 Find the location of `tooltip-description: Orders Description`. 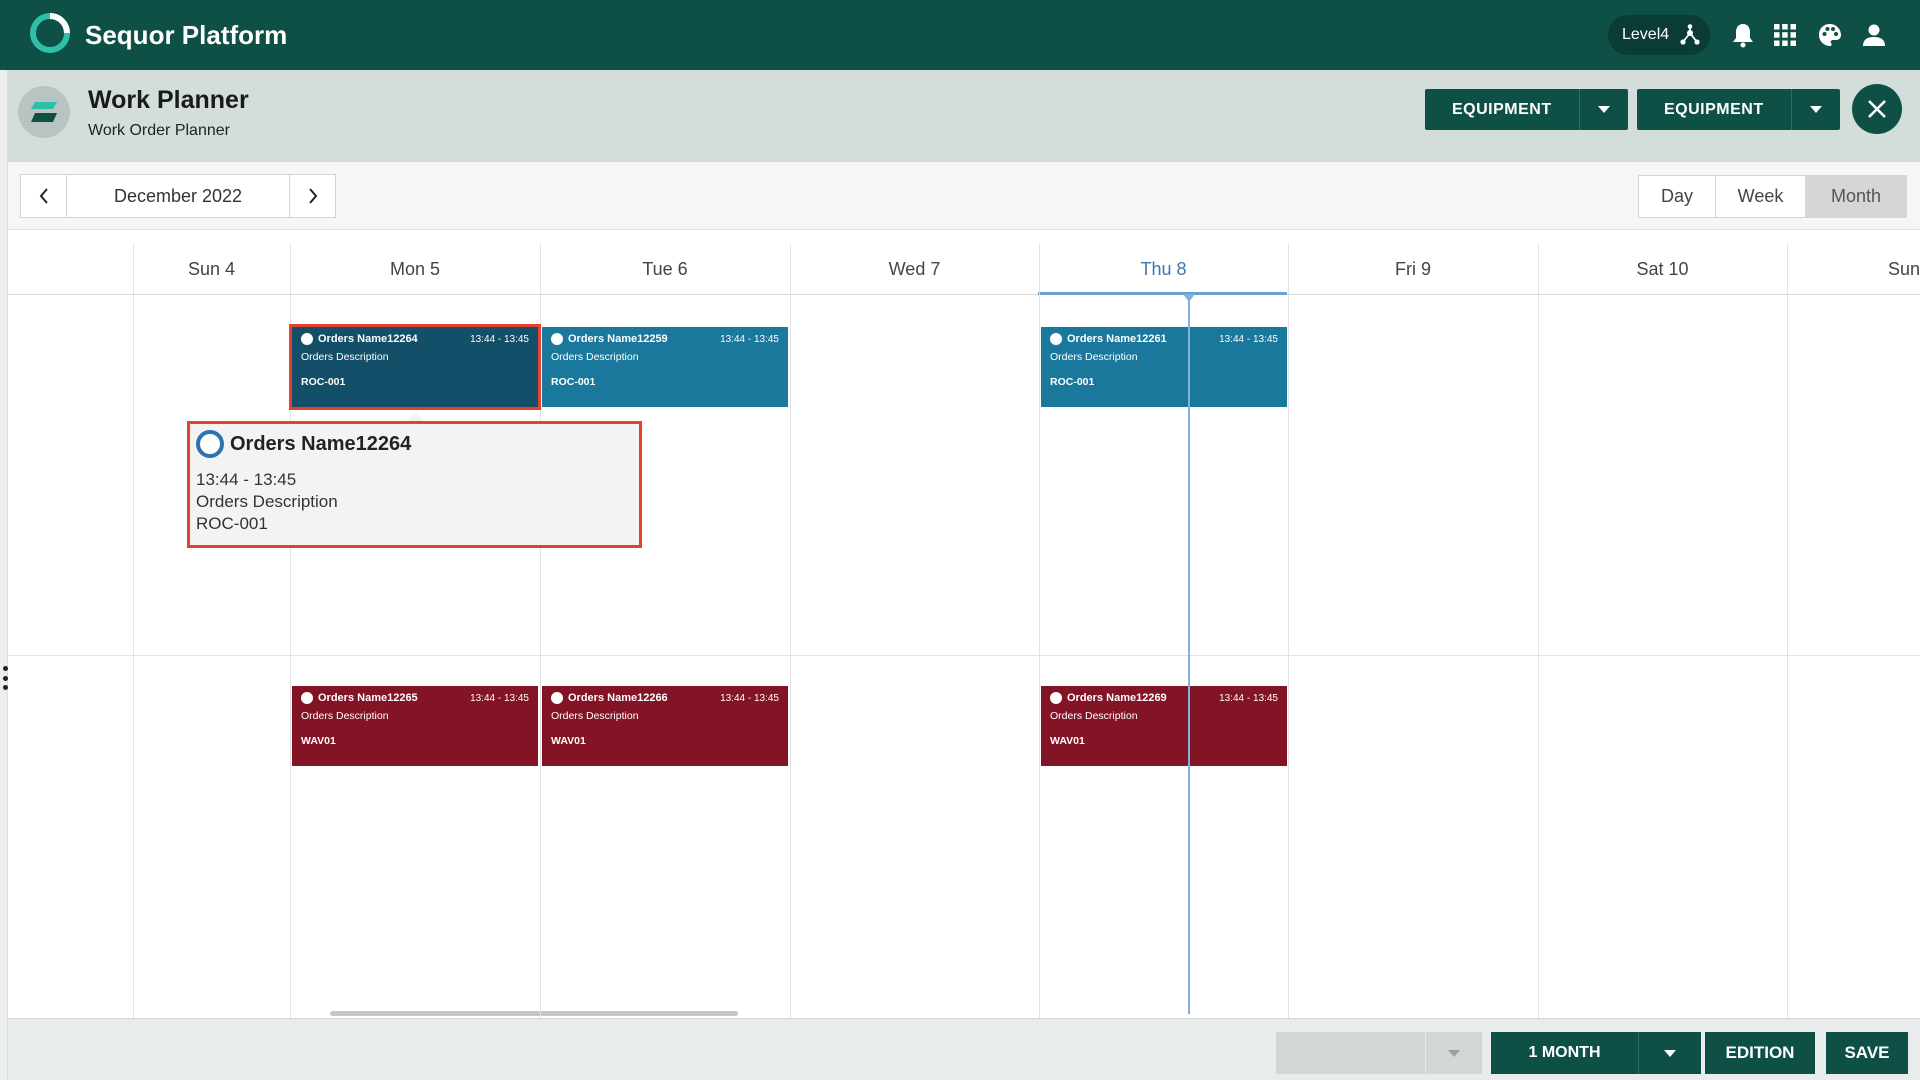

tooltip-description: Orders Description is located at coordinates (267, 501).